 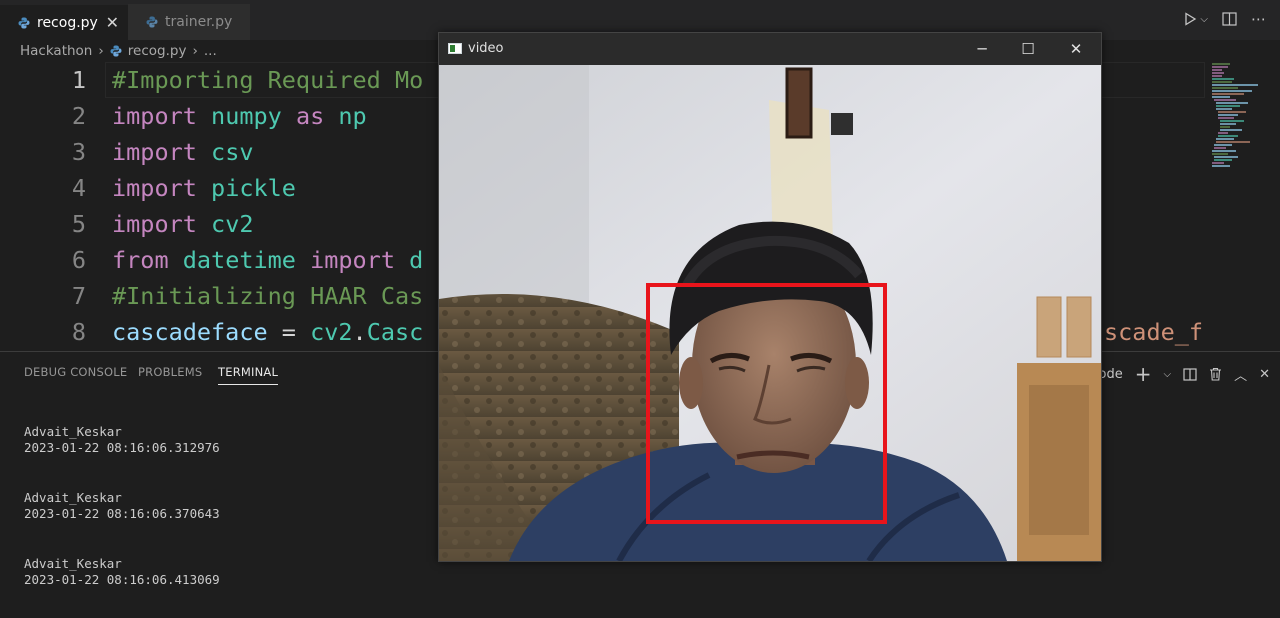 What do you see at coordinates (170, 372) in the screenshot?
I see `tab-problems: PROBLEMS` at bounding box center [170, 372].